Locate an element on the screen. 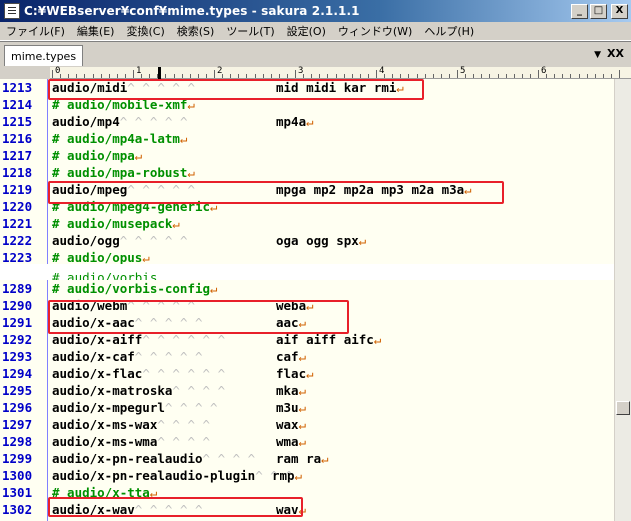 This screenshot has width=631, height=521. code-line: 1220 # audio/mpeg4-generic↵ is located at coordinates (306, 206).